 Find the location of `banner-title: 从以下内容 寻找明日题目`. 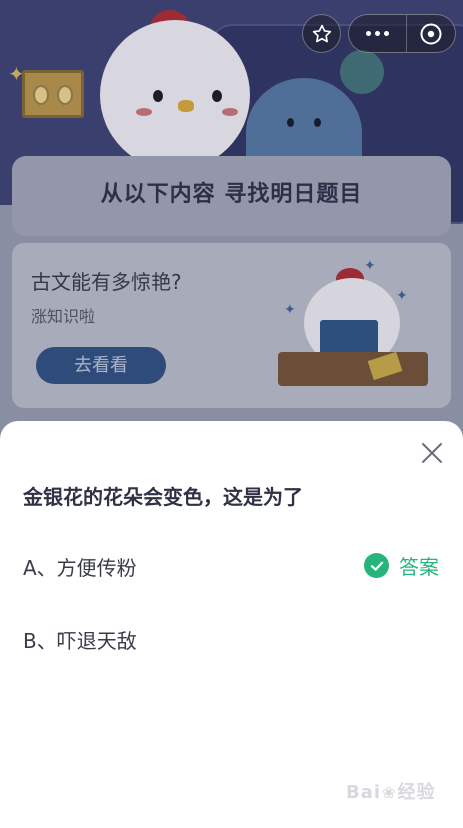

banner-title: 从以下内容 寻找明日题目 is located at coordinates (231, 194).